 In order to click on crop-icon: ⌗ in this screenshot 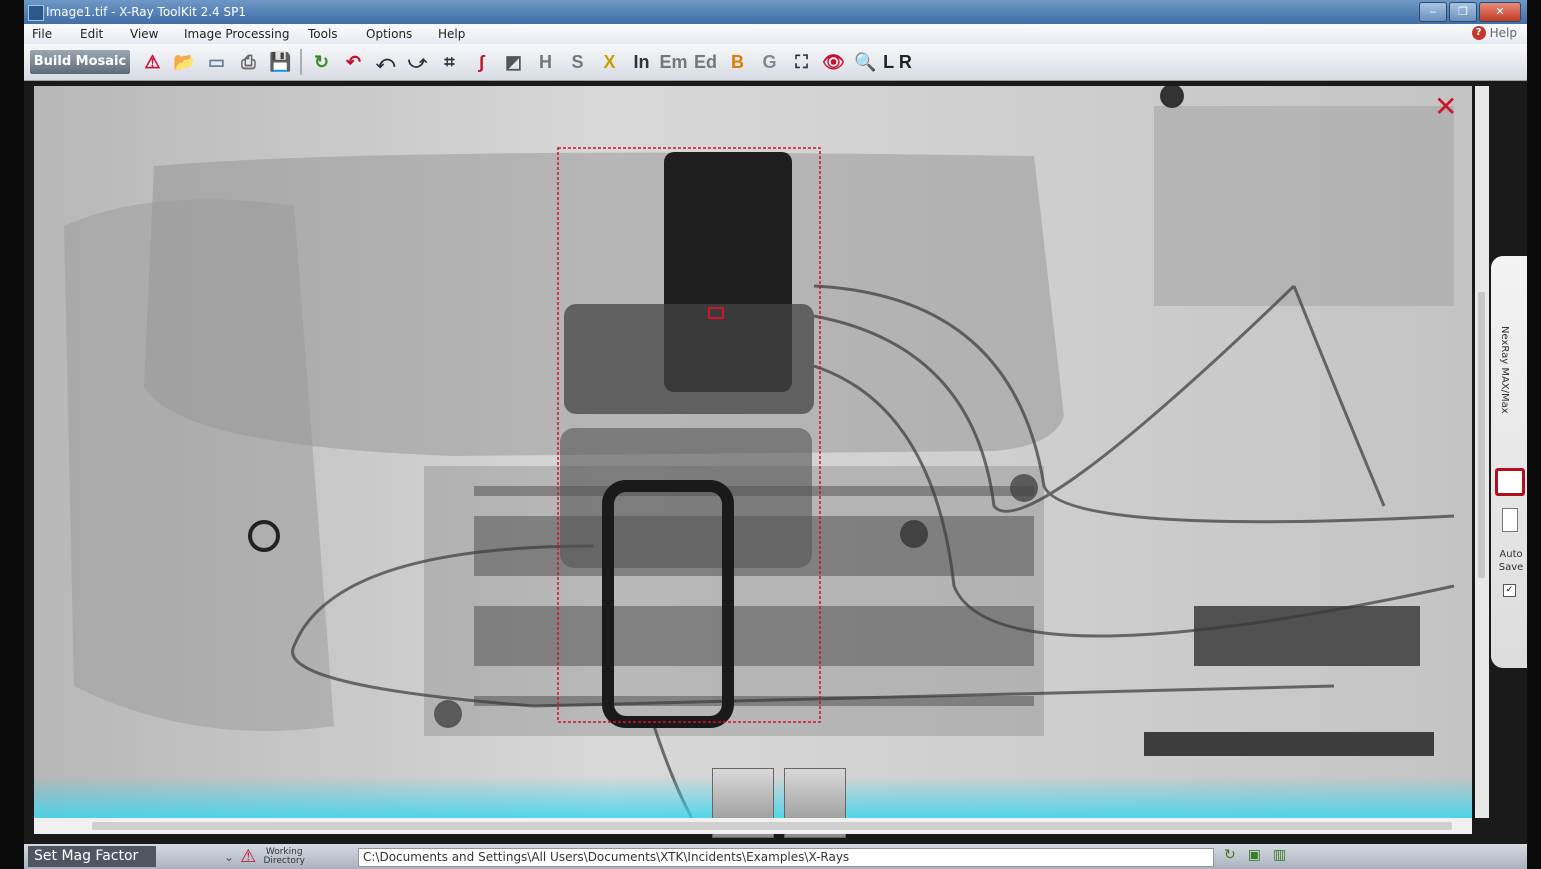, I will do `click(449, 62)`.